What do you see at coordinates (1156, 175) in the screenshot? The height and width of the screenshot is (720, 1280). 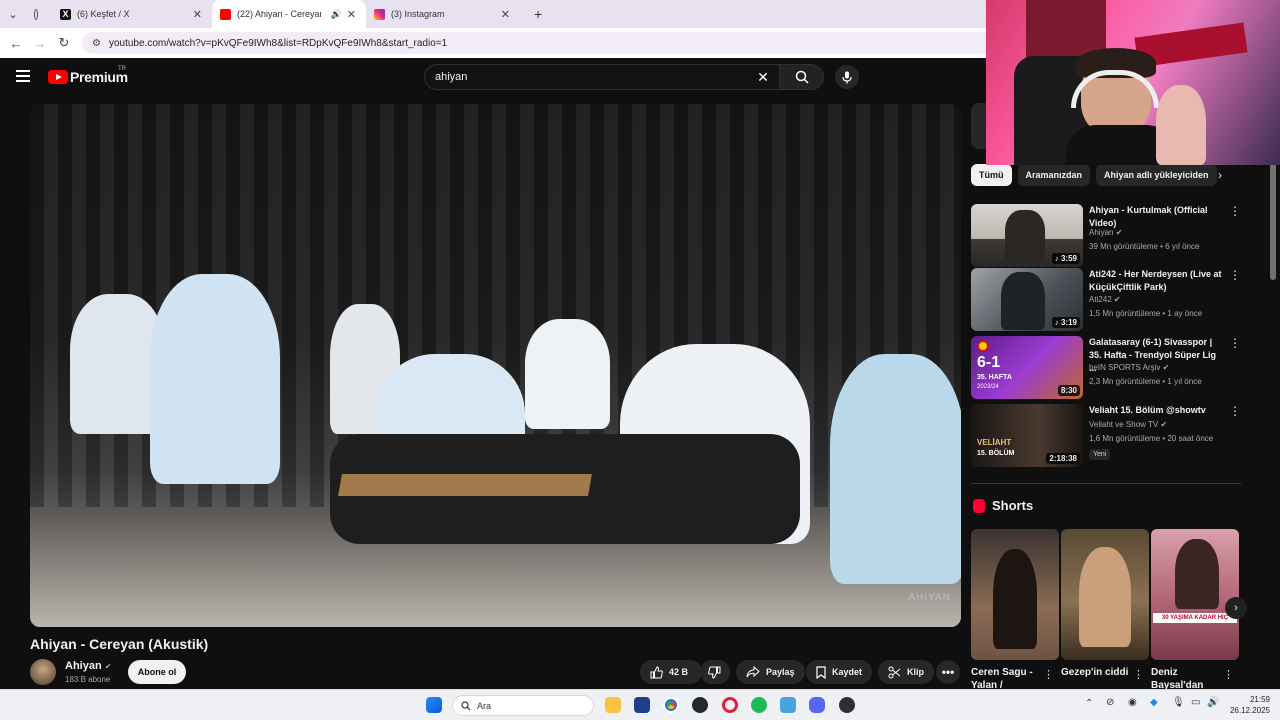 I see `chip-from-uploader: Ahiyan adlı yükleyiciden` at bounding box center [1156, 175].